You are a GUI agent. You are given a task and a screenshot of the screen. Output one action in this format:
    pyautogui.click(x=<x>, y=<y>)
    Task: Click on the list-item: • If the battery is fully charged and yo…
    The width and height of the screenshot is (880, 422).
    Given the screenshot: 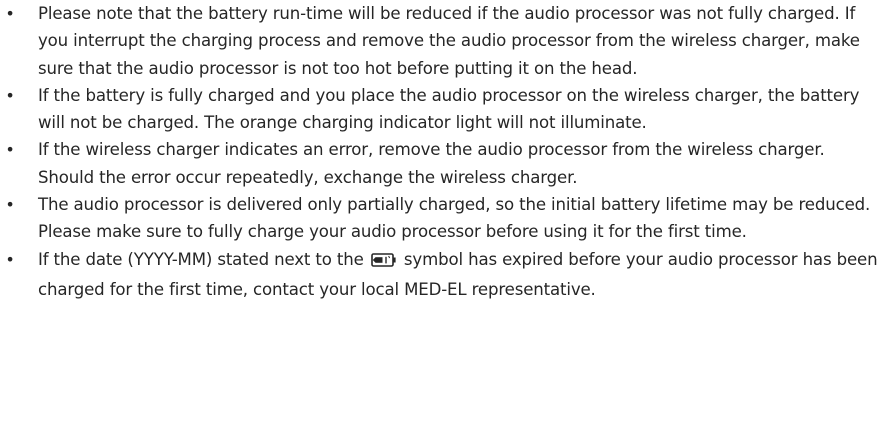 What is the action you would take?
    pyautogui.click(x=440, y=109)
    